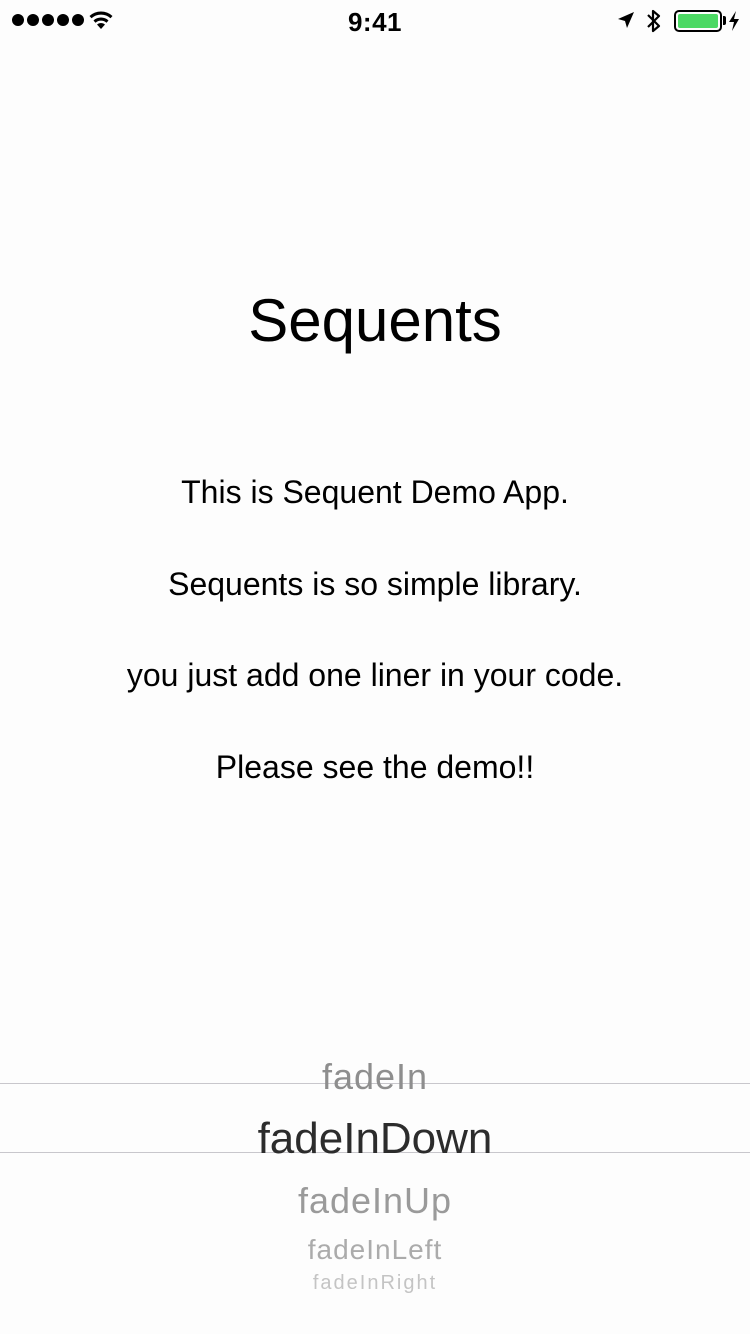 This screenshot has height=1334, width=750. I want to click on status-bar: 9:41, so click(375, 21).